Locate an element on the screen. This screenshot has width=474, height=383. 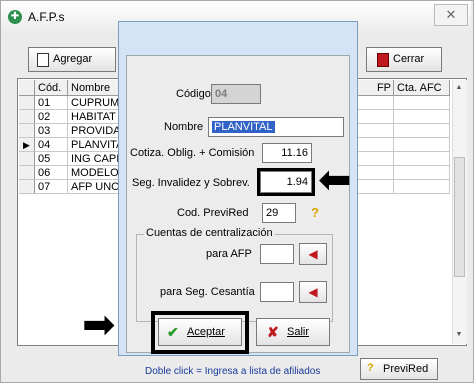
grid-corner is located at coordinates (27, 88).